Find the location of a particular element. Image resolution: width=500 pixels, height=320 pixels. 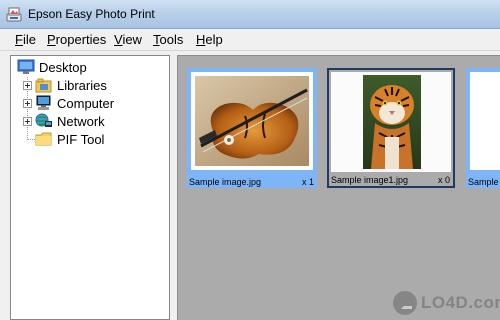

tiger-photo is located at coordinates (392, 122).